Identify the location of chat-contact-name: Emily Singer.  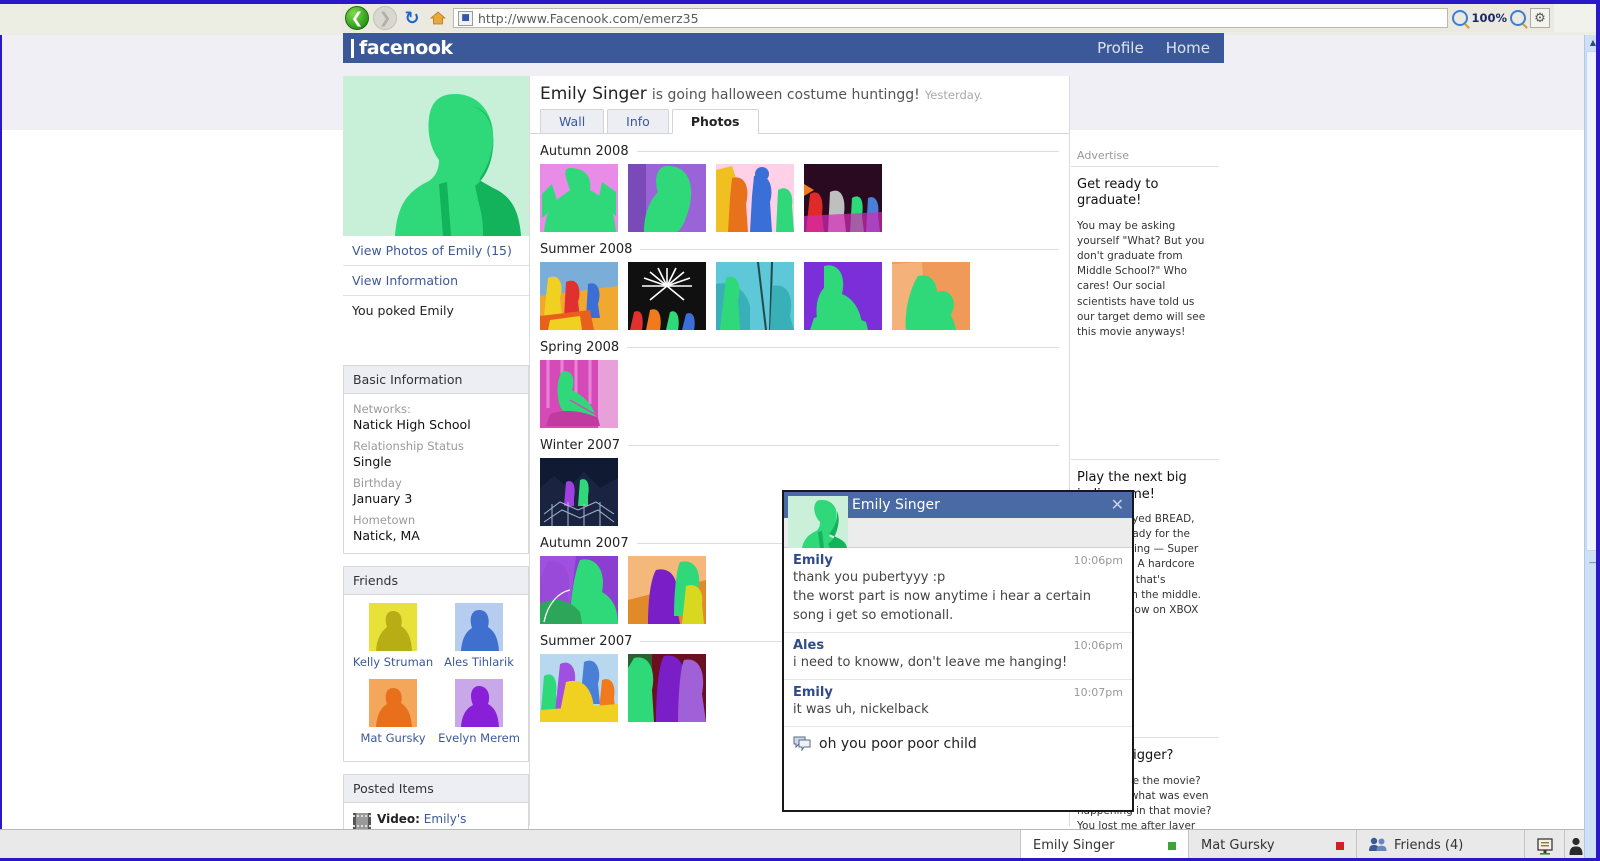
(896, 505).